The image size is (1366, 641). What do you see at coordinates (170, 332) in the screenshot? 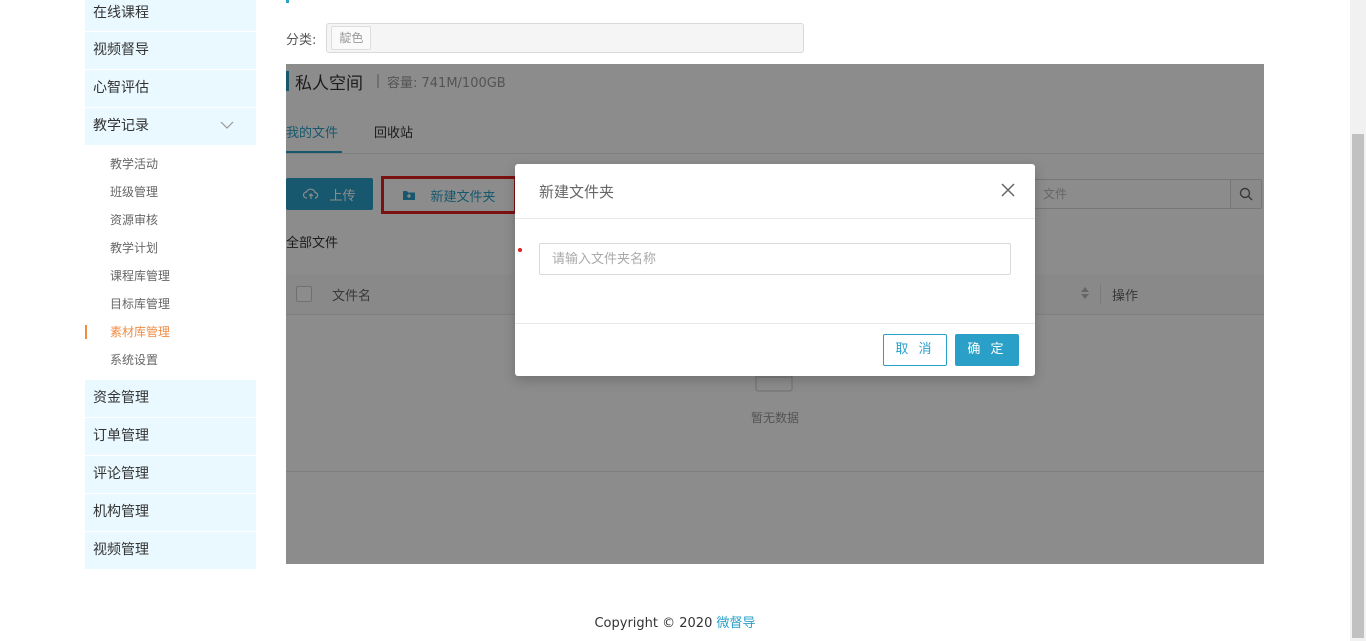
I see `sidebar-subitem-material-library: 素材库管理` at bounding box center [170, 332].